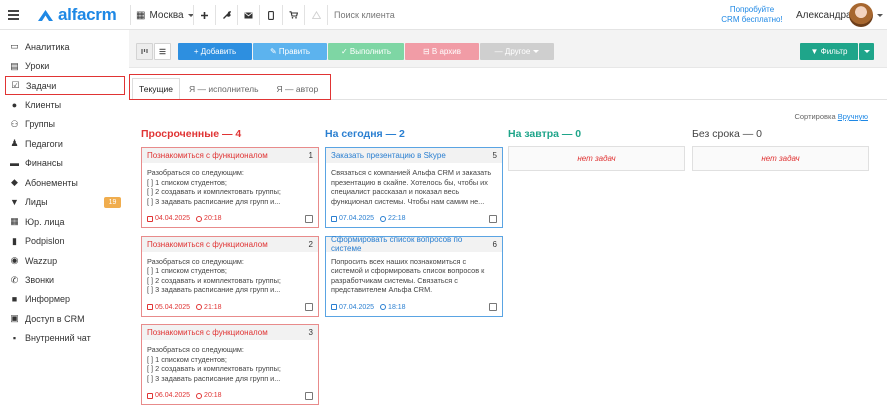 The width and height of the screenshot is (887, 409). What do you see at coordinates (298, 88) in the screenshot?
I see `tab: Я — автор` at bounding box center [298, 88].